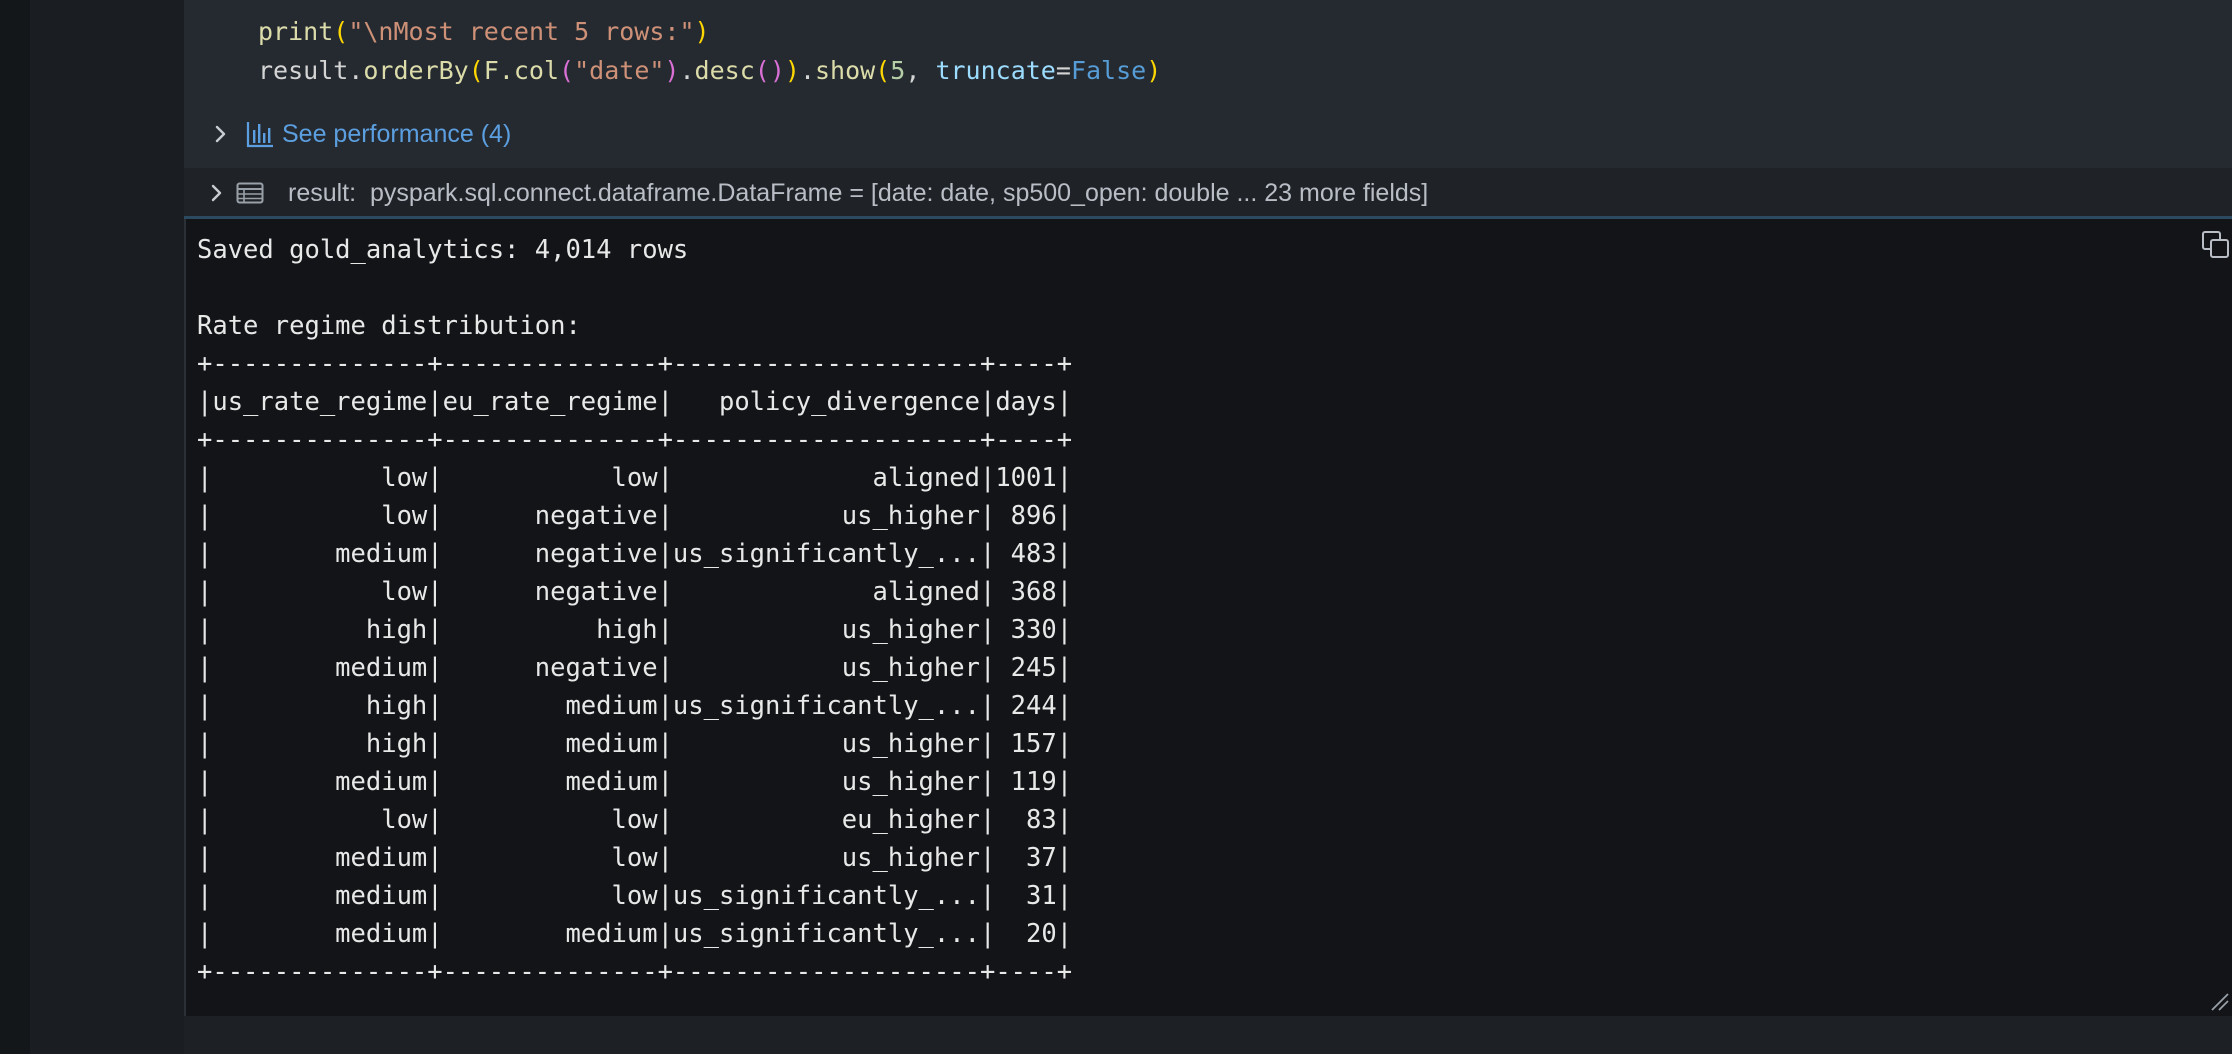  Describe the element at coordinates (521, 31) in the screenshot. I see `code-token: "\nMost recent 5 rows:"` at that location.